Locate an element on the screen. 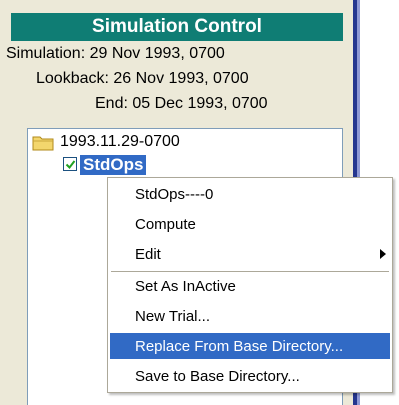  node-checkbox is located at coordinates (70, 164).